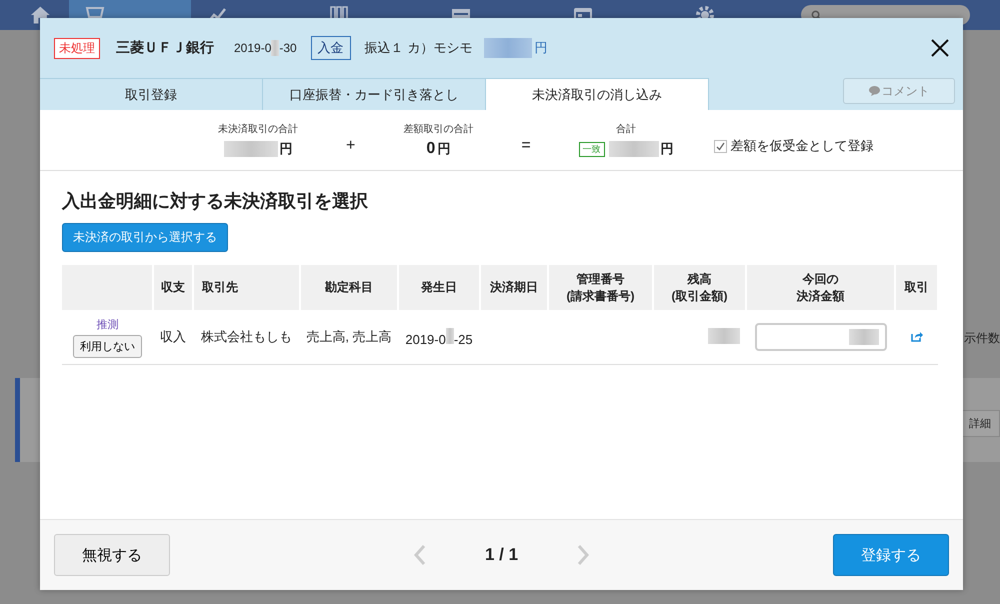 The width and height of the screenshot is (1000, 604). Describe the element at coordinates (874, 91) in the screenshot. I see `speech-bubble-icon` at that location.